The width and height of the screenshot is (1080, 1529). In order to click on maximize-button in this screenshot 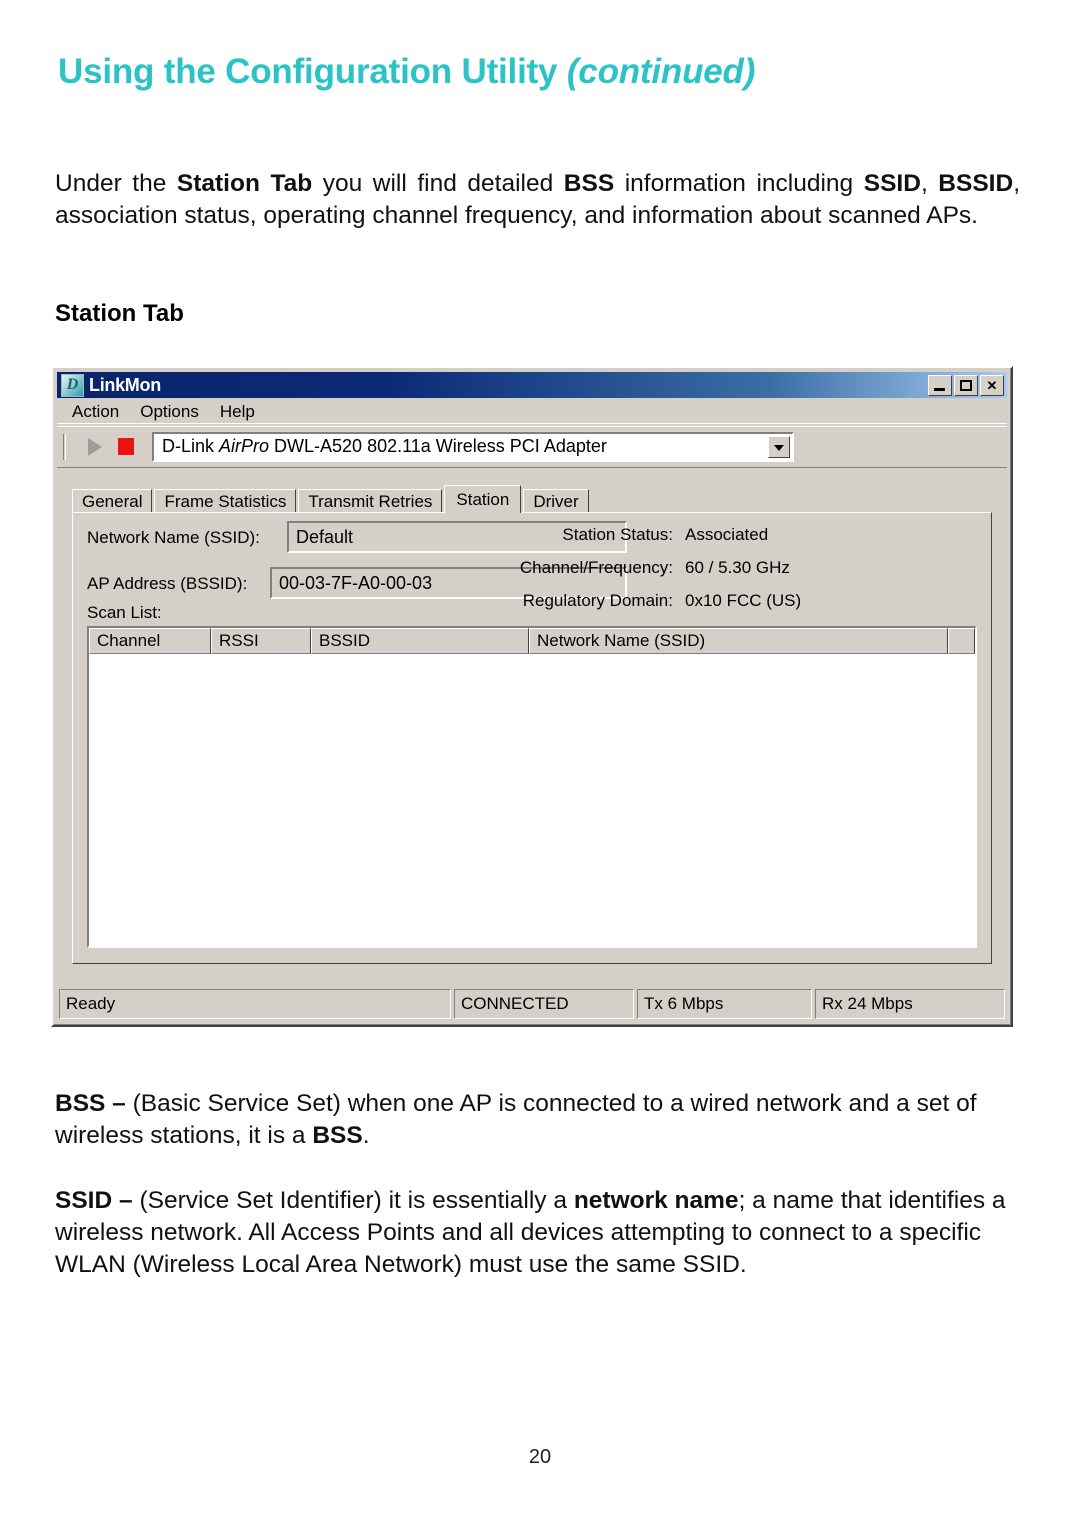, I will do `click(966, 385)`.